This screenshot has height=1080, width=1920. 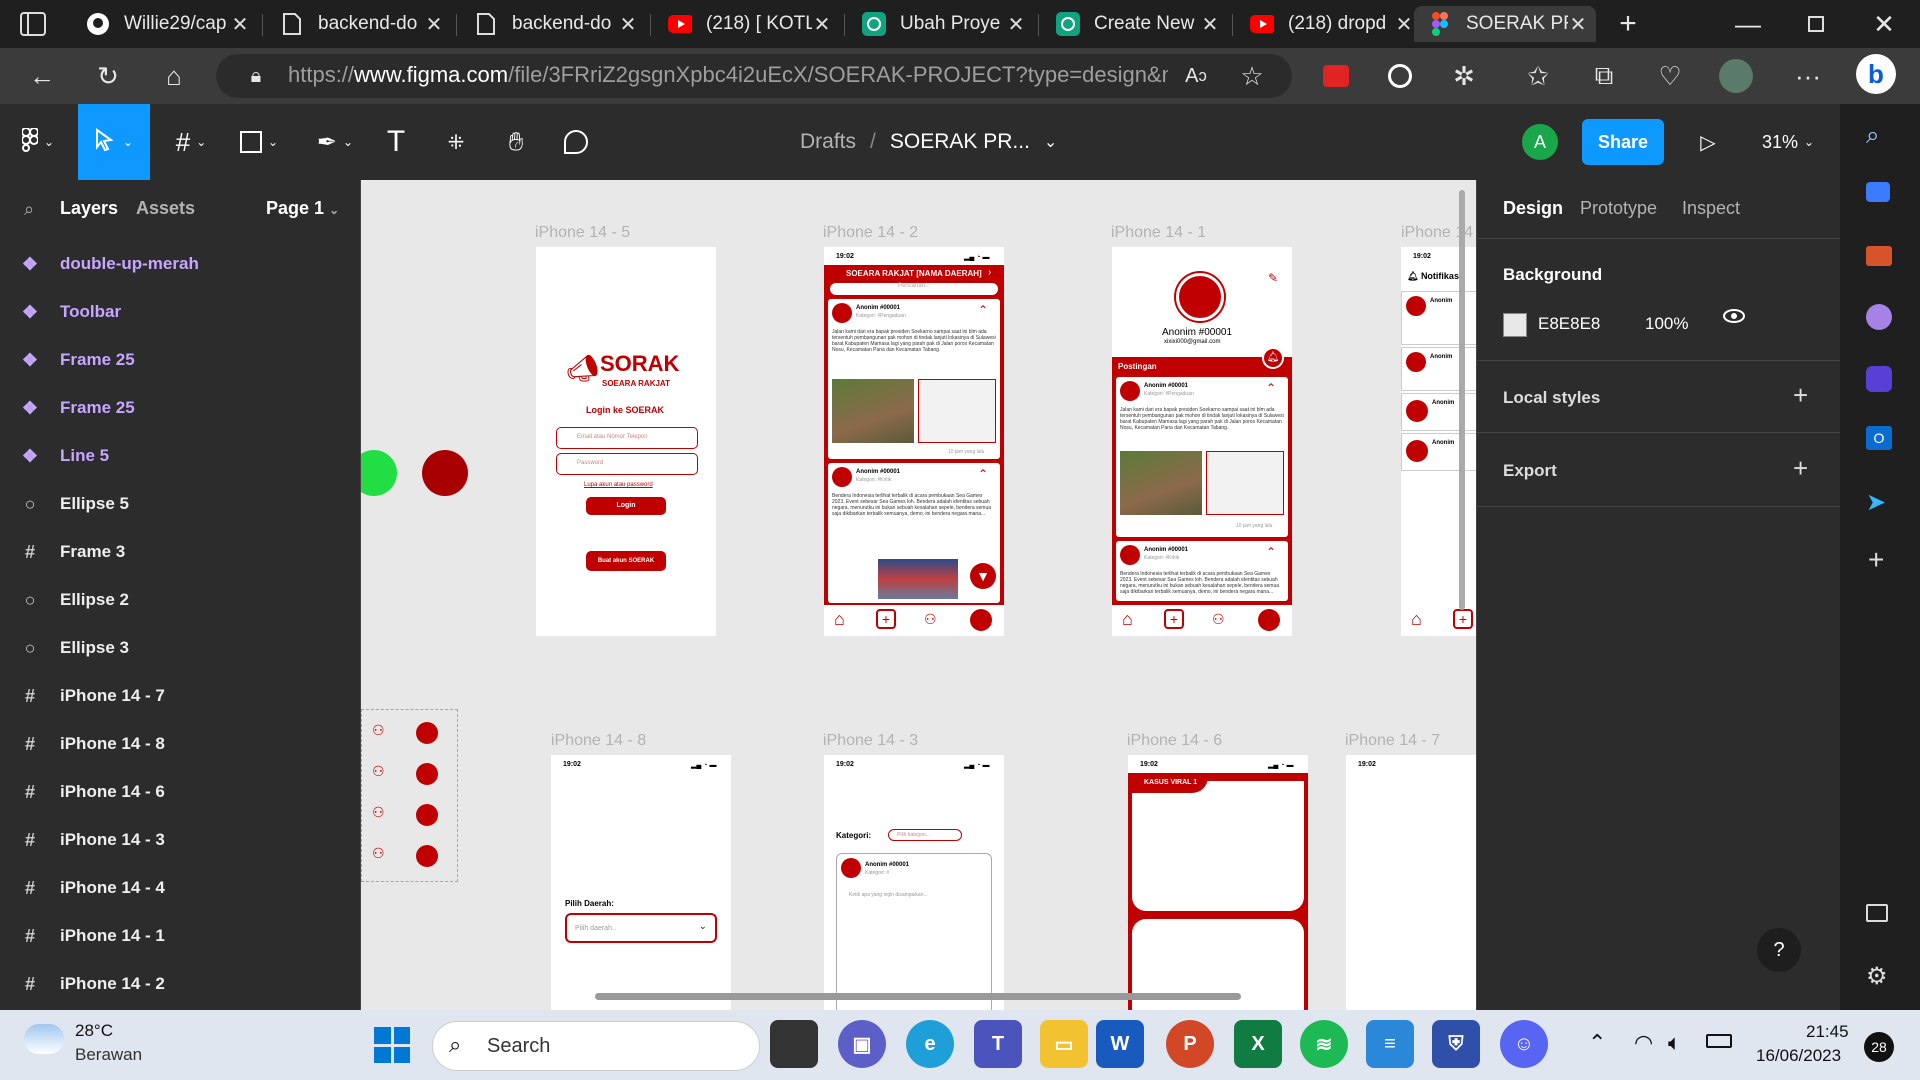 What do you see at coordinates (180, 744) in the screenshot?
I see `layer-row: # iPhone 14 - 8` at bounding box center [180, 744].